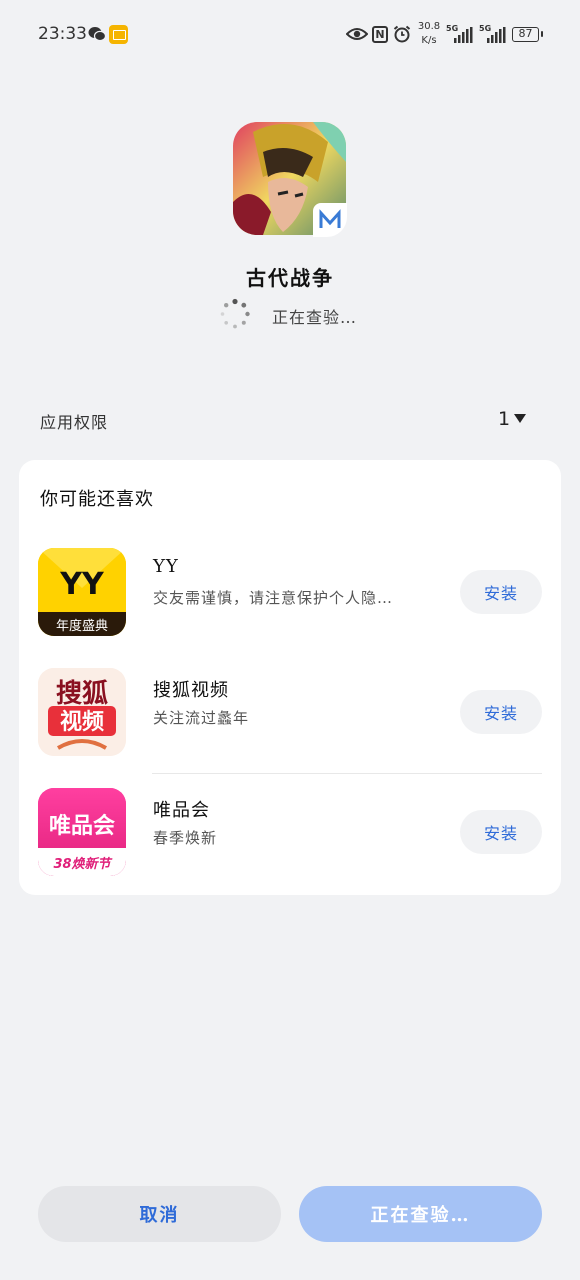  What do you see at coordinates (201, 718) in the screenshot?
I see `app-description: 关注流过蠡年` at bounding box center [201, 718].